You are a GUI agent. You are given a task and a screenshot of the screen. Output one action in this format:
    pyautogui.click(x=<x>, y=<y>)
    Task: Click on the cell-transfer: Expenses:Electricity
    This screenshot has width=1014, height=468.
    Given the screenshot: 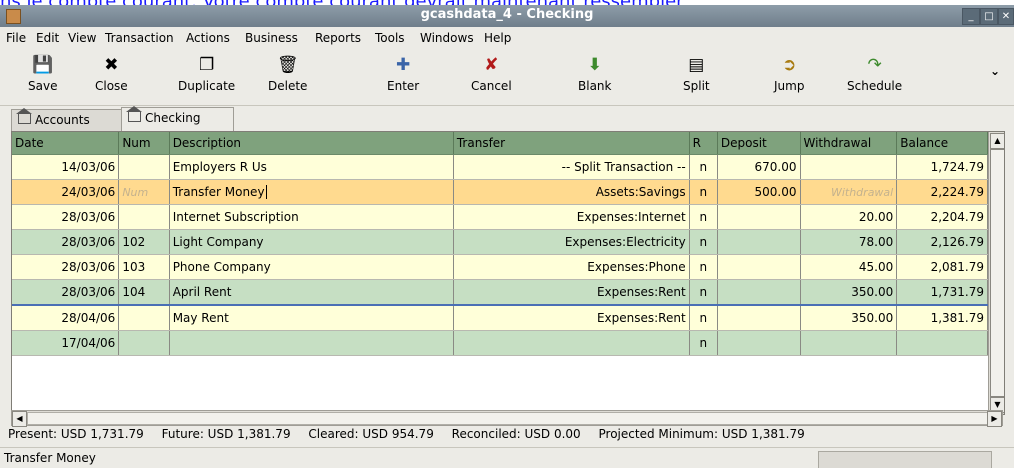 What is the action you would take?
    pyautogui.click(x=571, y=242)
    